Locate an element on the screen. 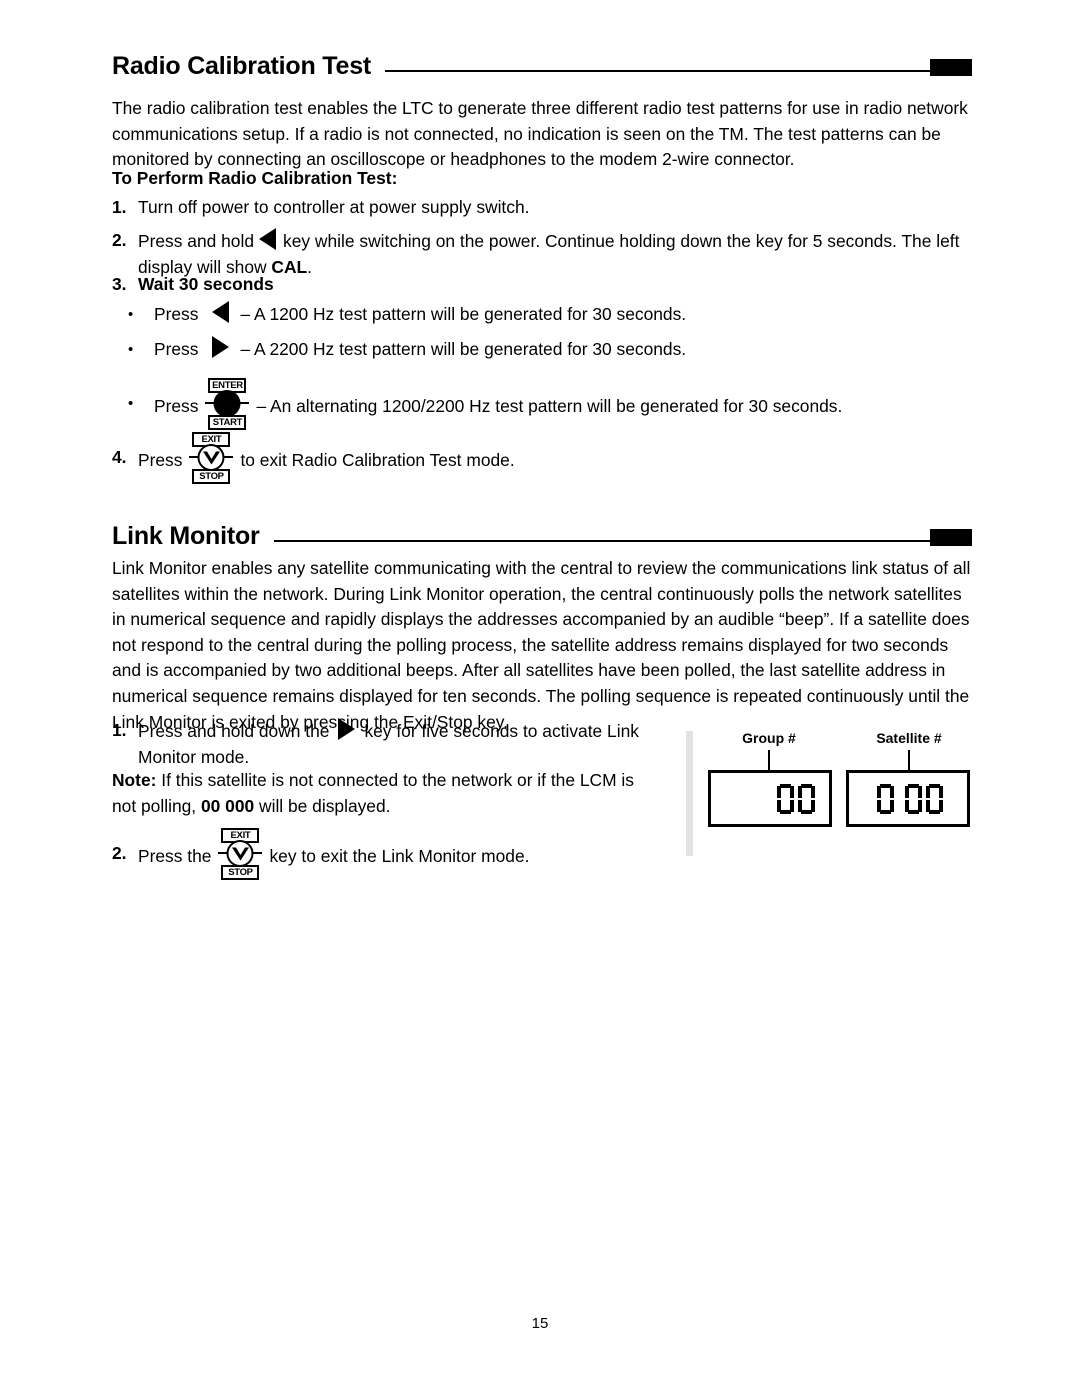  note-text-part-b: will be displayed. is located at coordinates (325, 805).